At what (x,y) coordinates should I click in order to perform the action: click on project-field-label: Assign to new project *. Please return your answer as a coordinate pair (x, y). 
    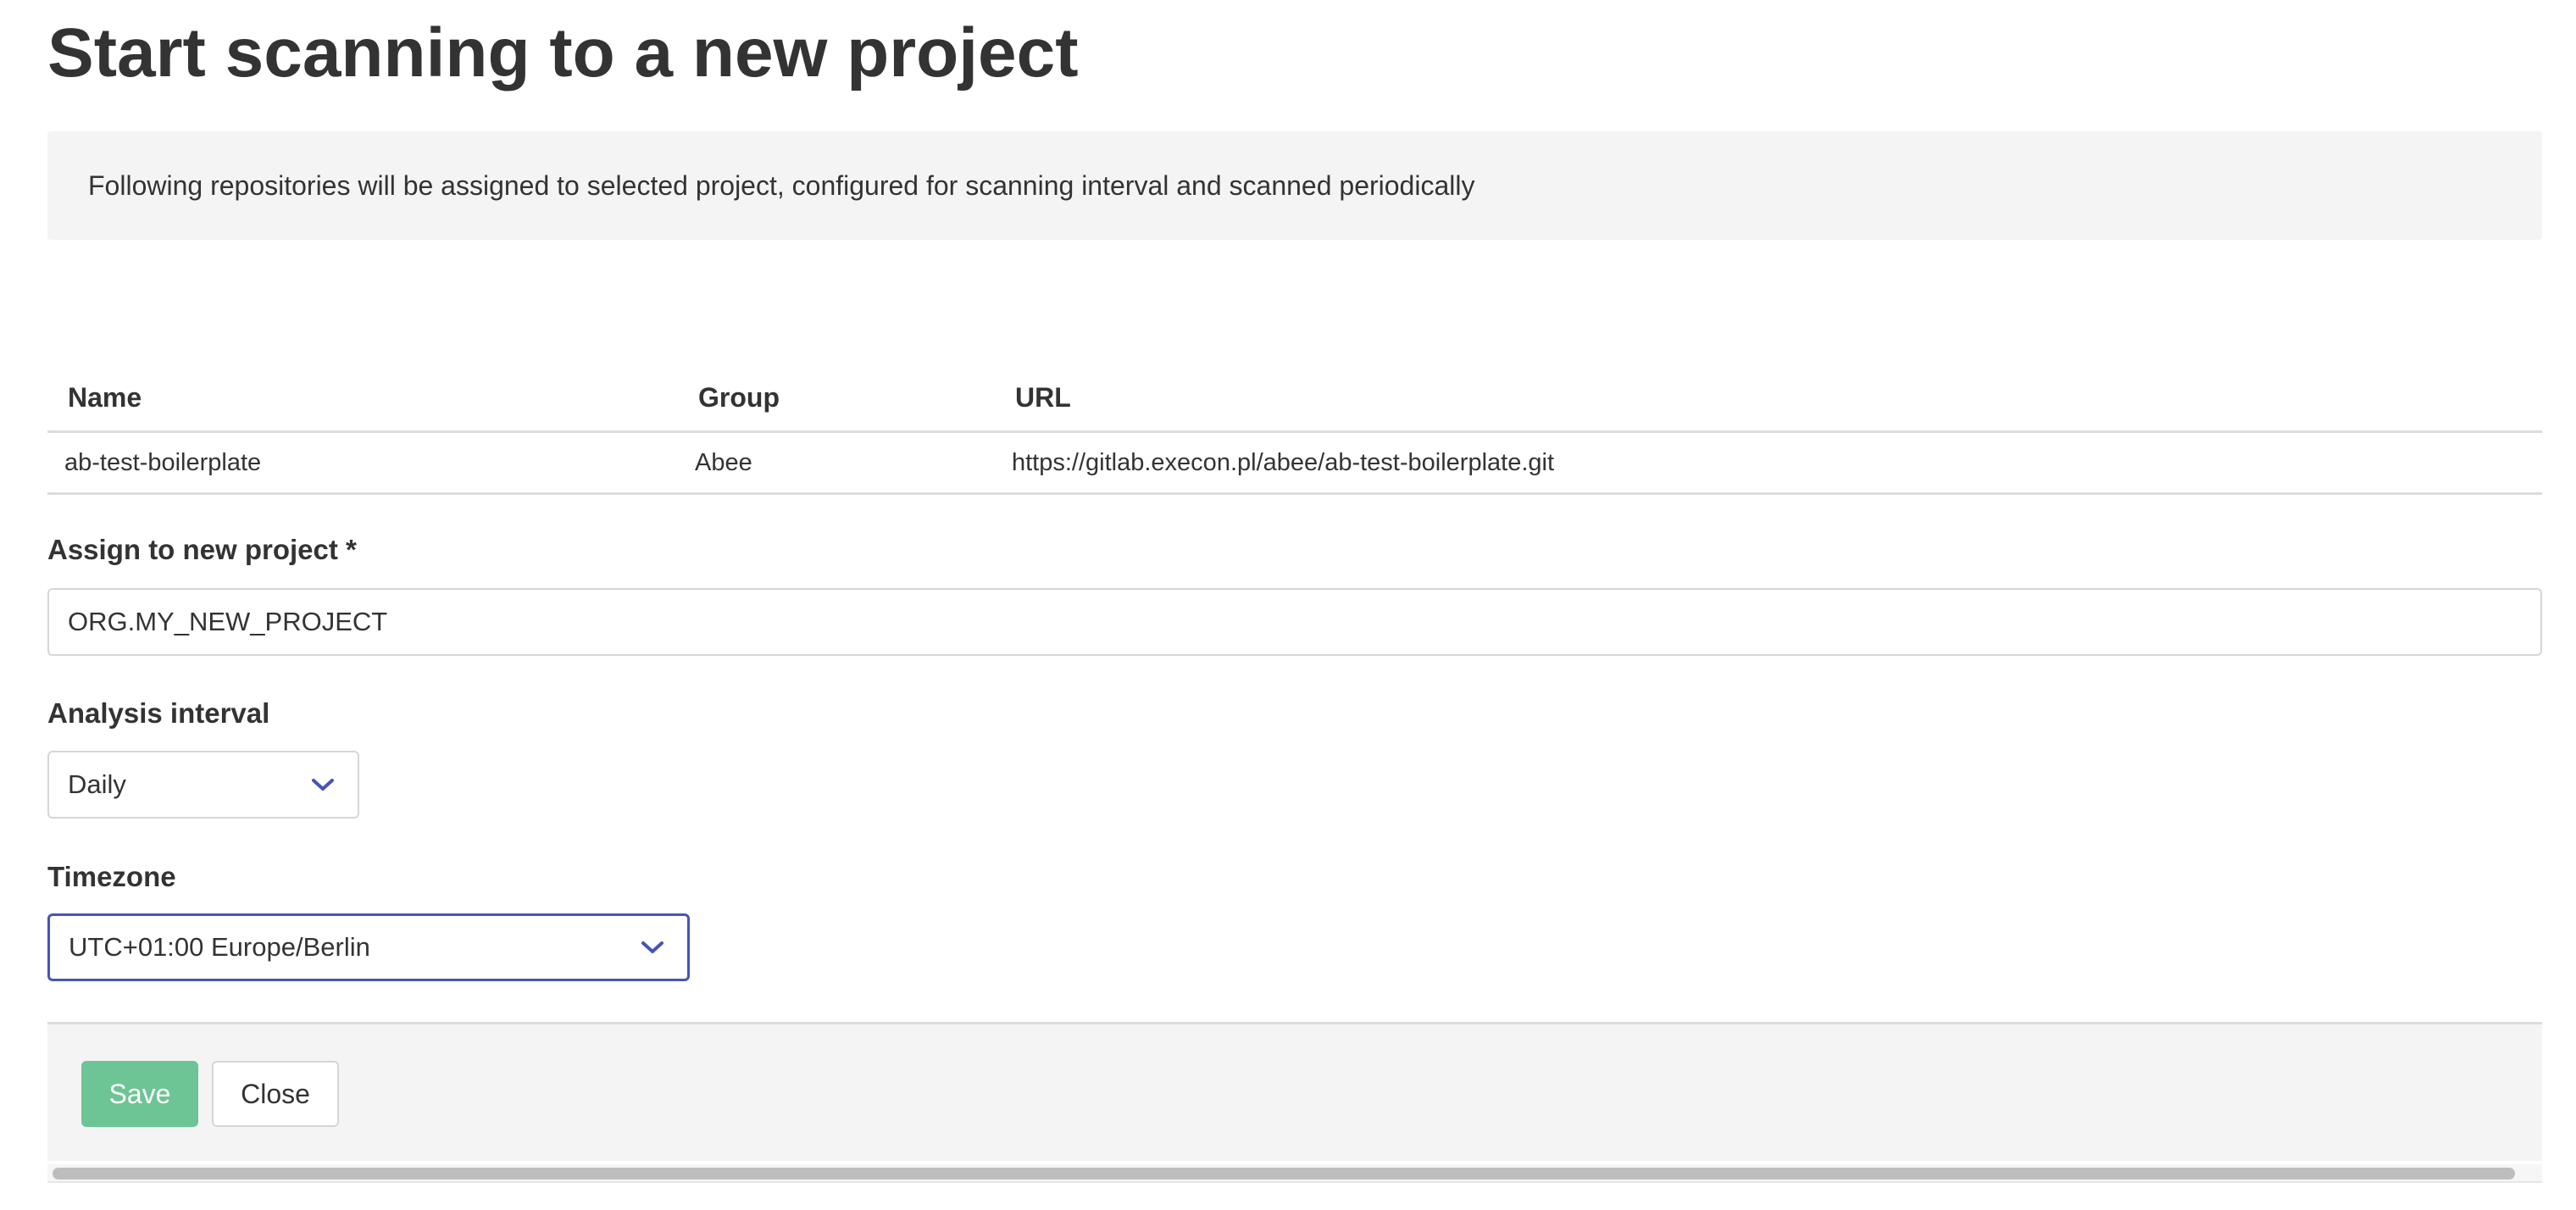
    Looking at the image, I should click on (202, 549).